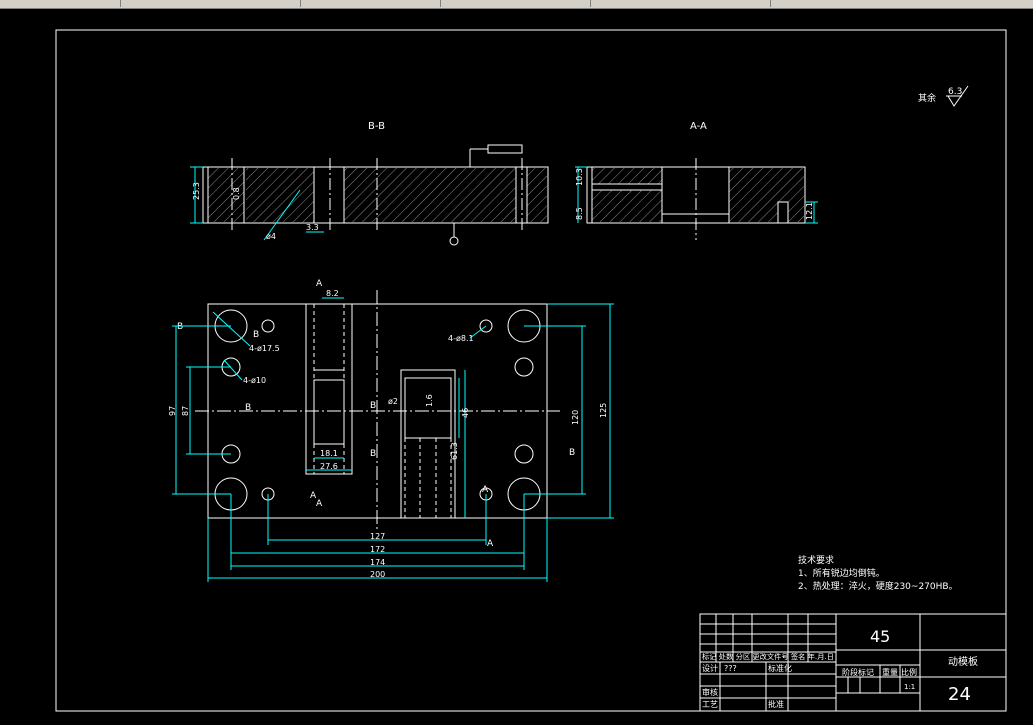 This screenshot has width=1033, height=725. What do you see at coordinates (603, 410) in the screenshot?
I see `dim-right-125: 125` at bounding box center [603, 410].